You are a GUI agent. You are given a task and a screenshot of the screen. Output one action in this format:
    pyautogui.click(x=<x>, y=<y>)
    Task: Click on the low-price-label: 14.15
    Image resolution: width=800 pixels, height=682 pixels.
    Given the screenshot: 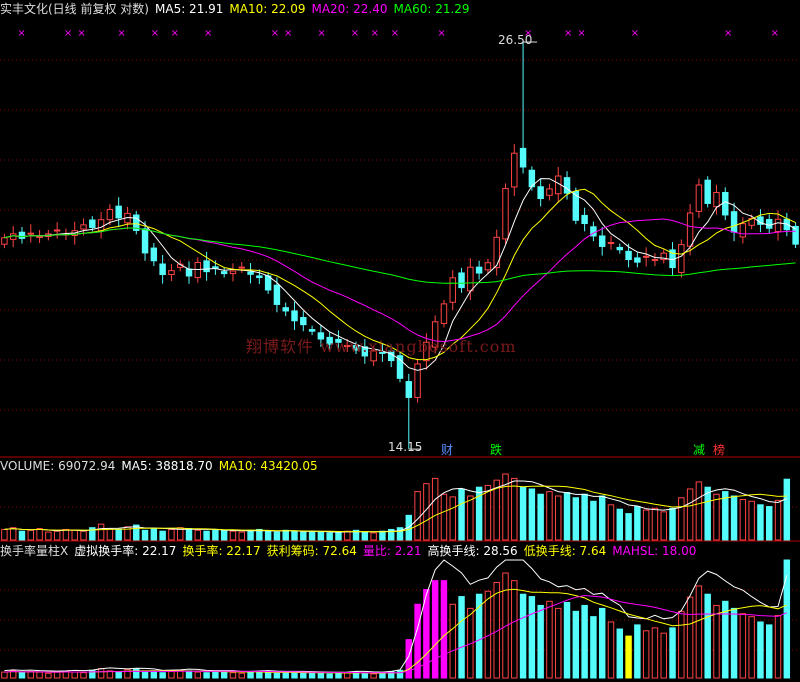 What is the action you would take?
    pyautogui.click(x=405, y=447)
    